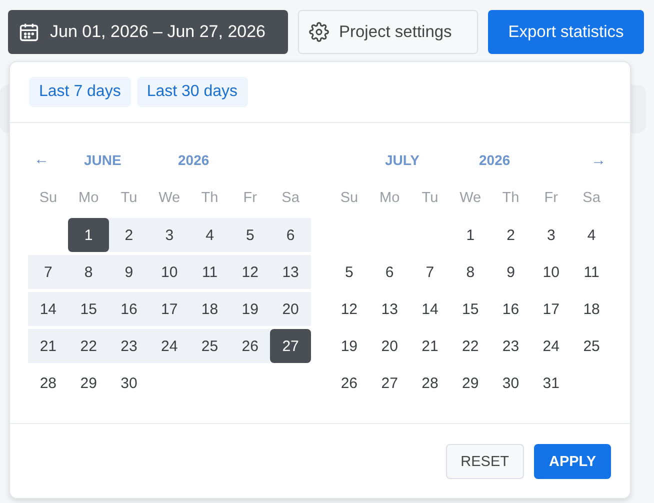  Describe the element at coordinates (551, 383) in the screenshot. I see `day-cell: 31` at that location.